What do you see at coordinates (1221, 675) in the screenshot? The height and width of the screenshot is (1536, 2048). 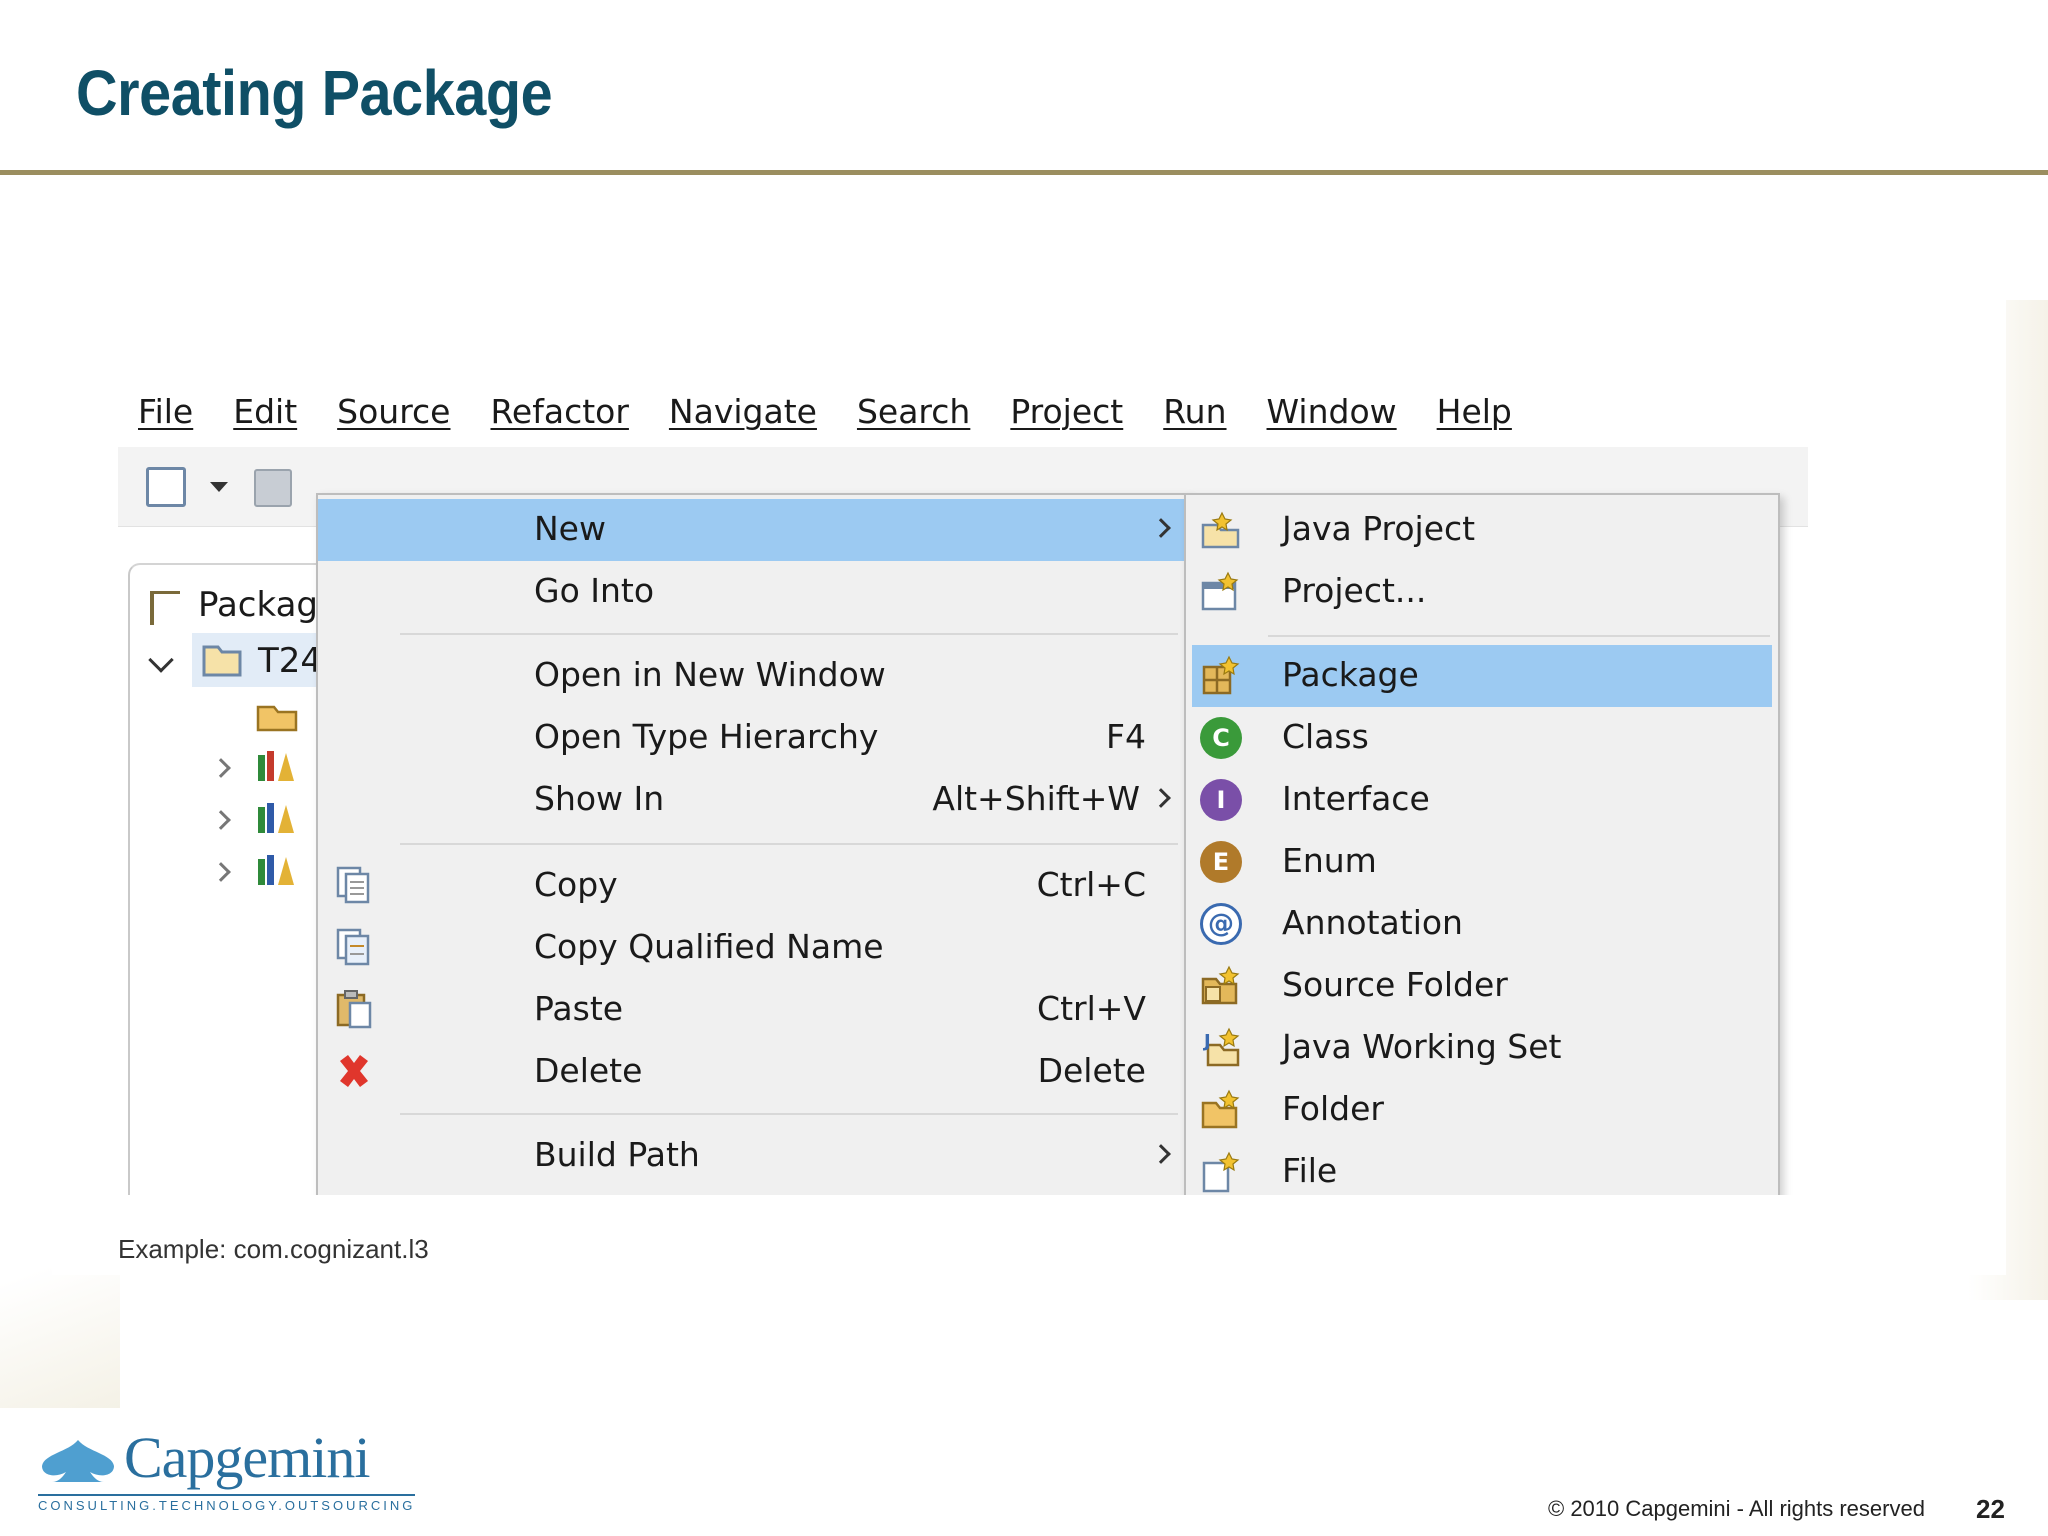 I see `package-icon` at bounding box center [1221, 675].